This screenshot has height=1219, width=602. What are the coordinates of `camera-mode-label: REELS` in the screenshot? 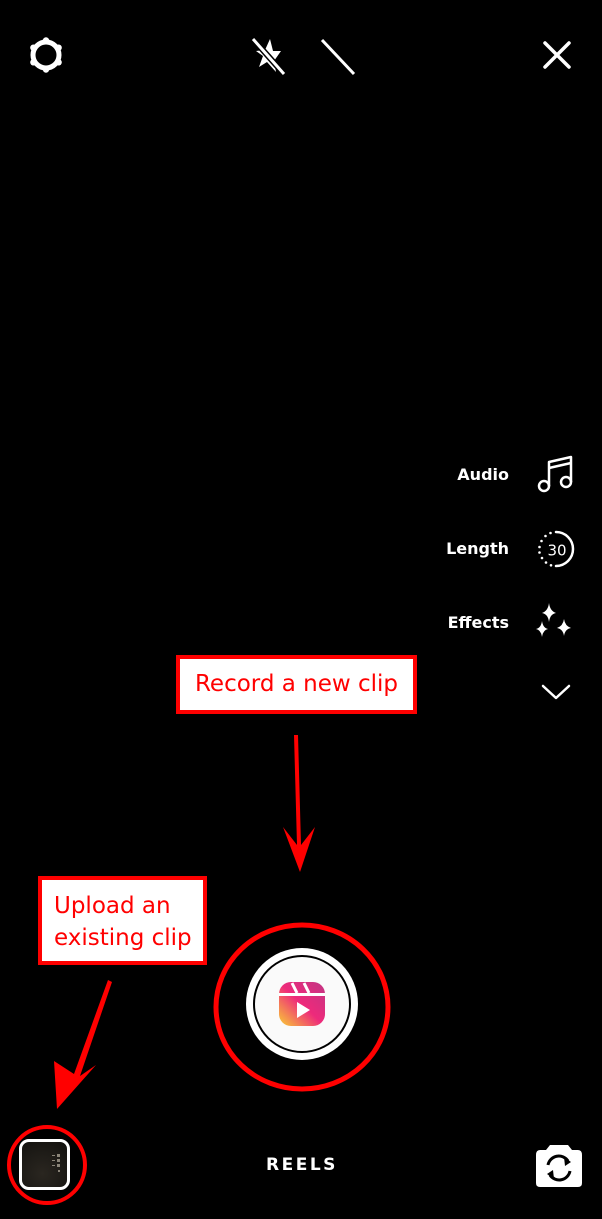 It's located at (302, 1165).